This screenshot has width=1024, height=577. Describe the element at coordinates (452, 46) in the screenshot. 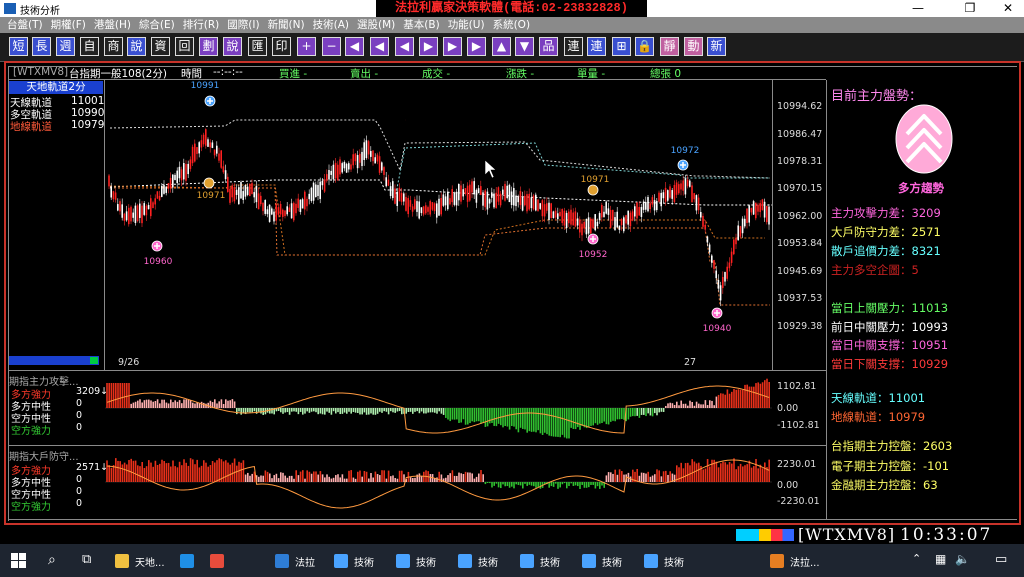

I see `toolbar-button-18: ▶` at that location.